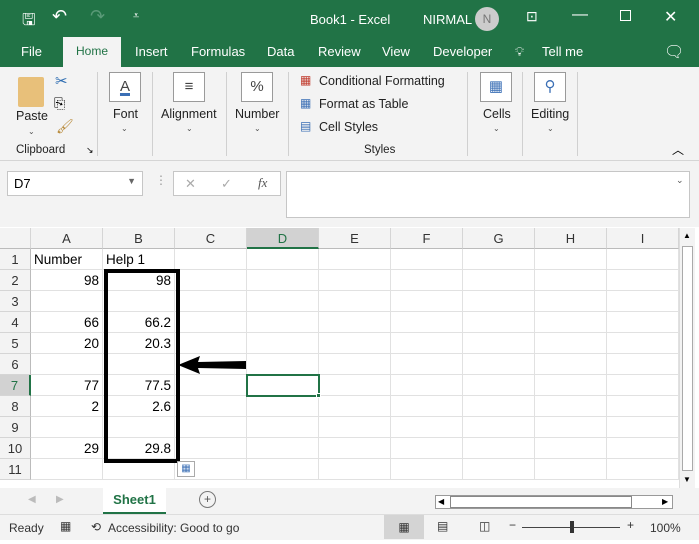  I want to click on chevron-down-icon: ▼, so click(131, 181).